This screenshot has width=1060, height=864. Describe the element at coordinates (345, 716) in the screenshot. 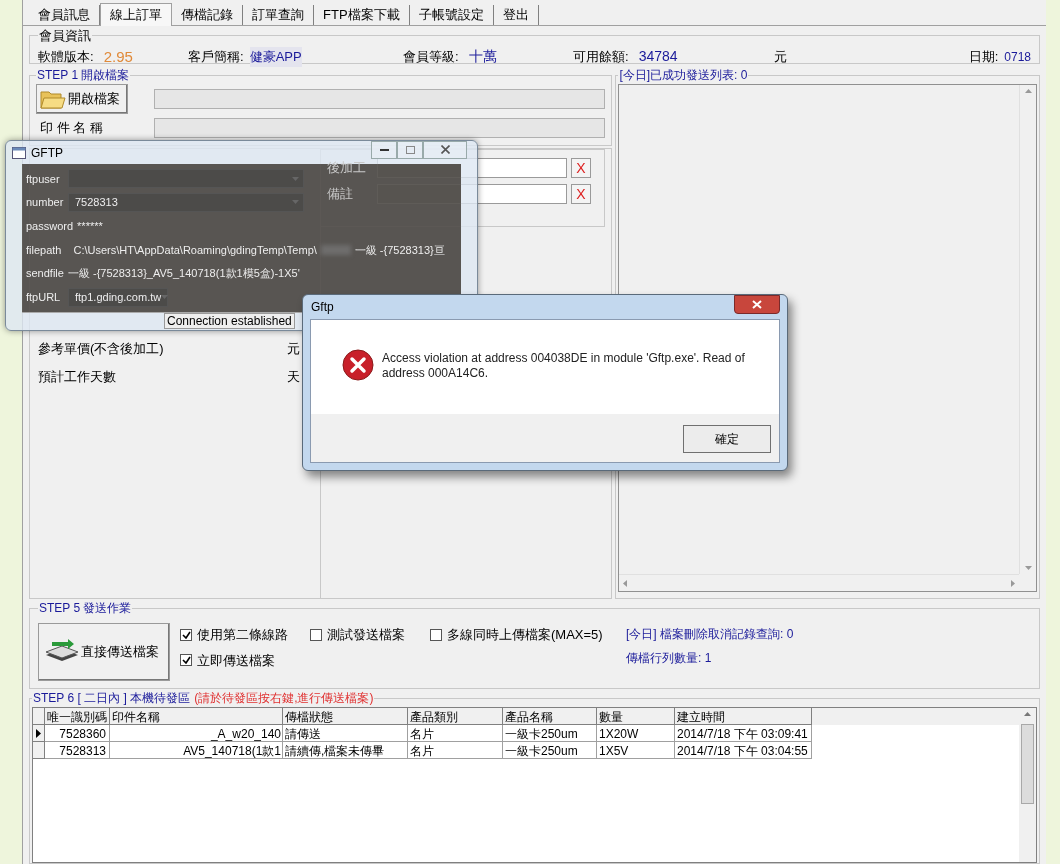

I see `column-header: 傳檔狀態` at that location.